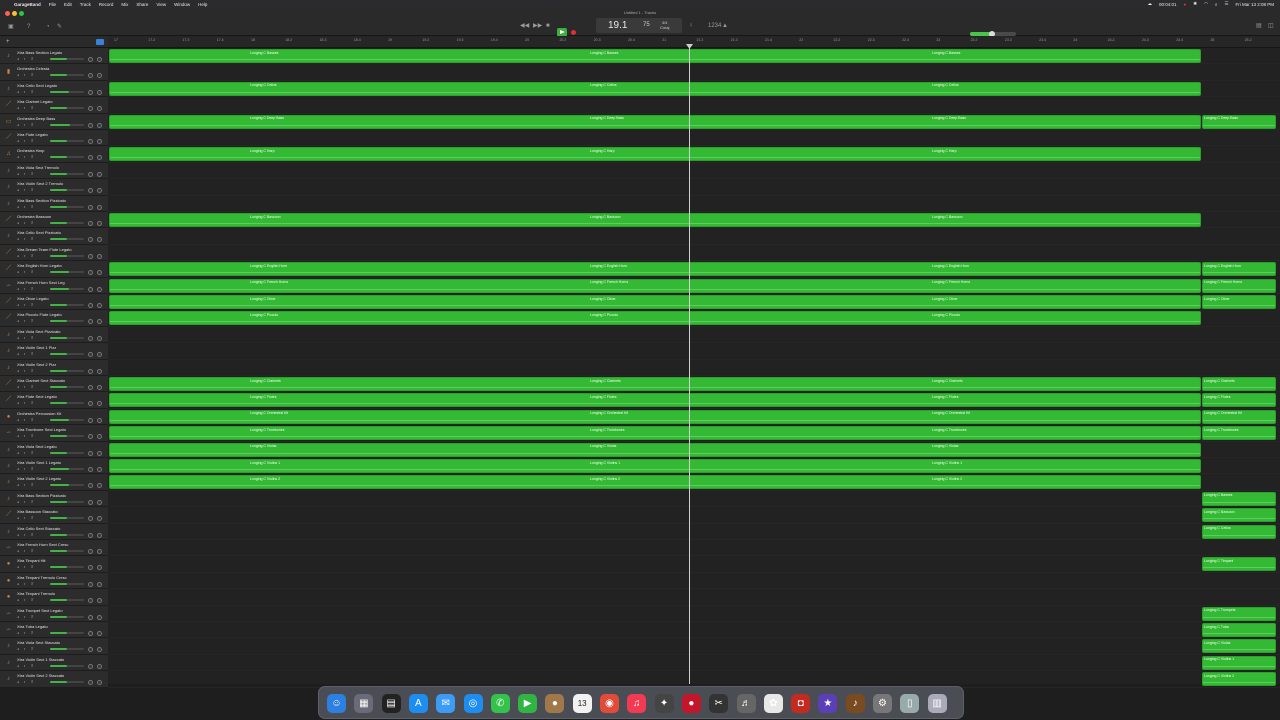 This screenshot has height=720, width=1280. Describe the element at coordinates (41, 495) in the screenshot. I see `track-name: Xtra Bass Section Pizzicato` at that location.